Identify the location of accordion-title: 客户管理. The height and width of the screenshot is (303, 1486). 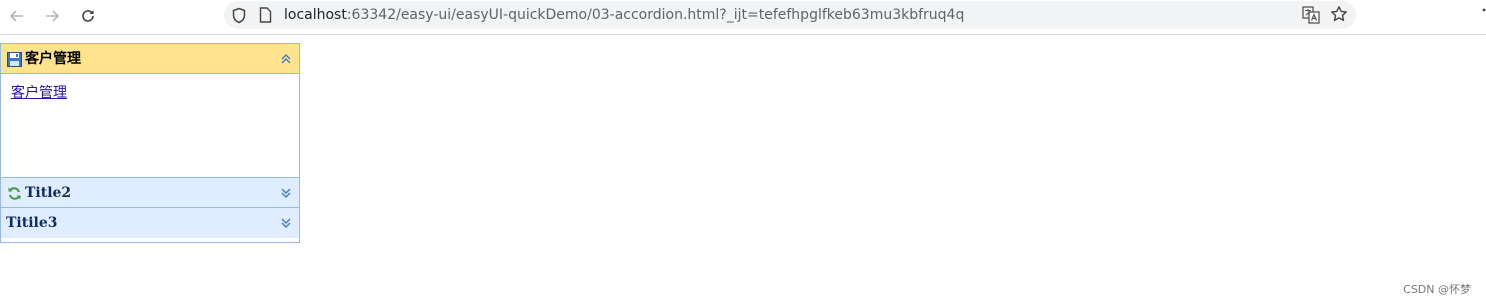
(53, 59).